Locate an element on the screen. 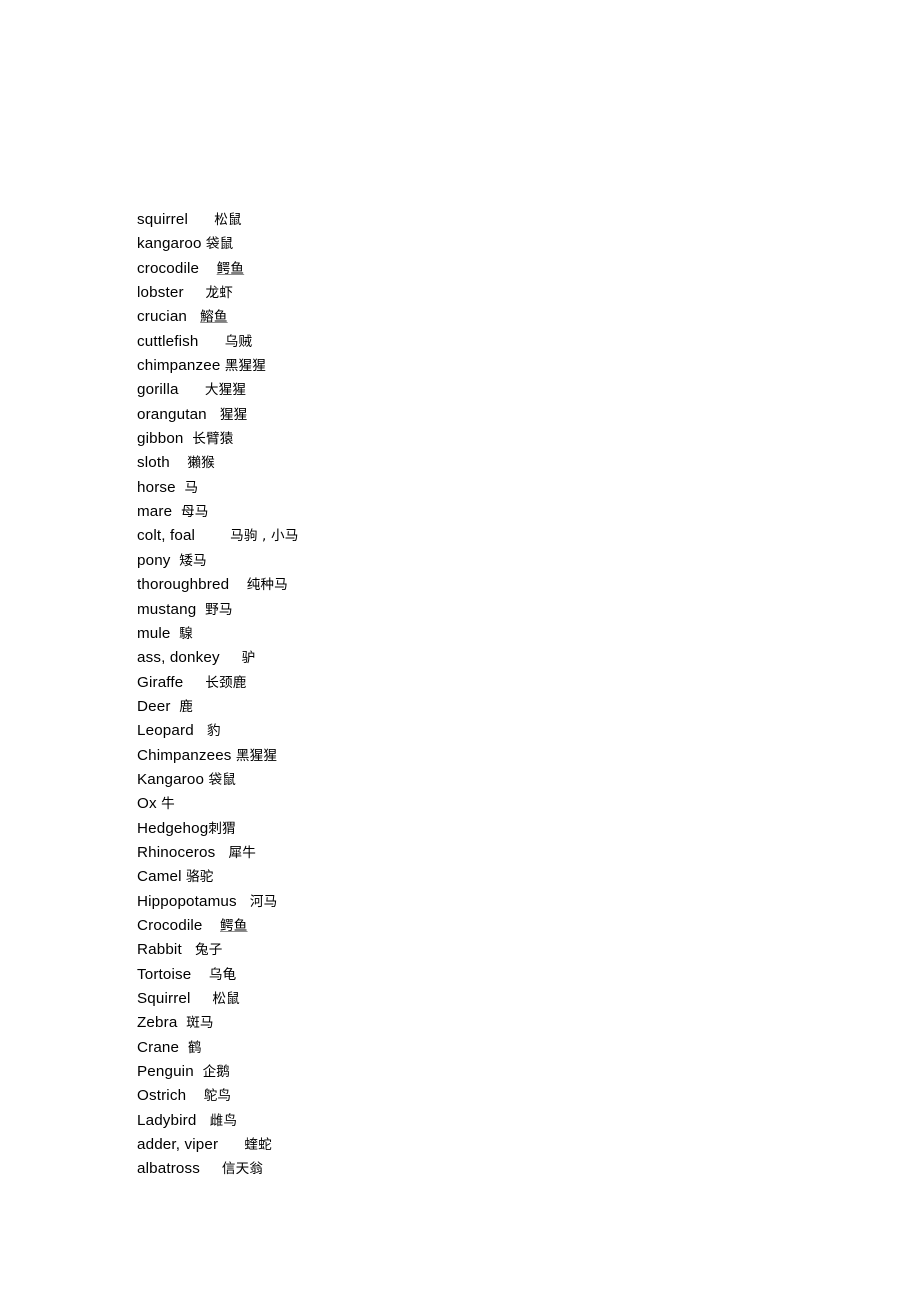 Image resolution: width=920 pixels, height=1303 pixels. vocab-term-english: Squirrel is located at coordinates (164, 998).